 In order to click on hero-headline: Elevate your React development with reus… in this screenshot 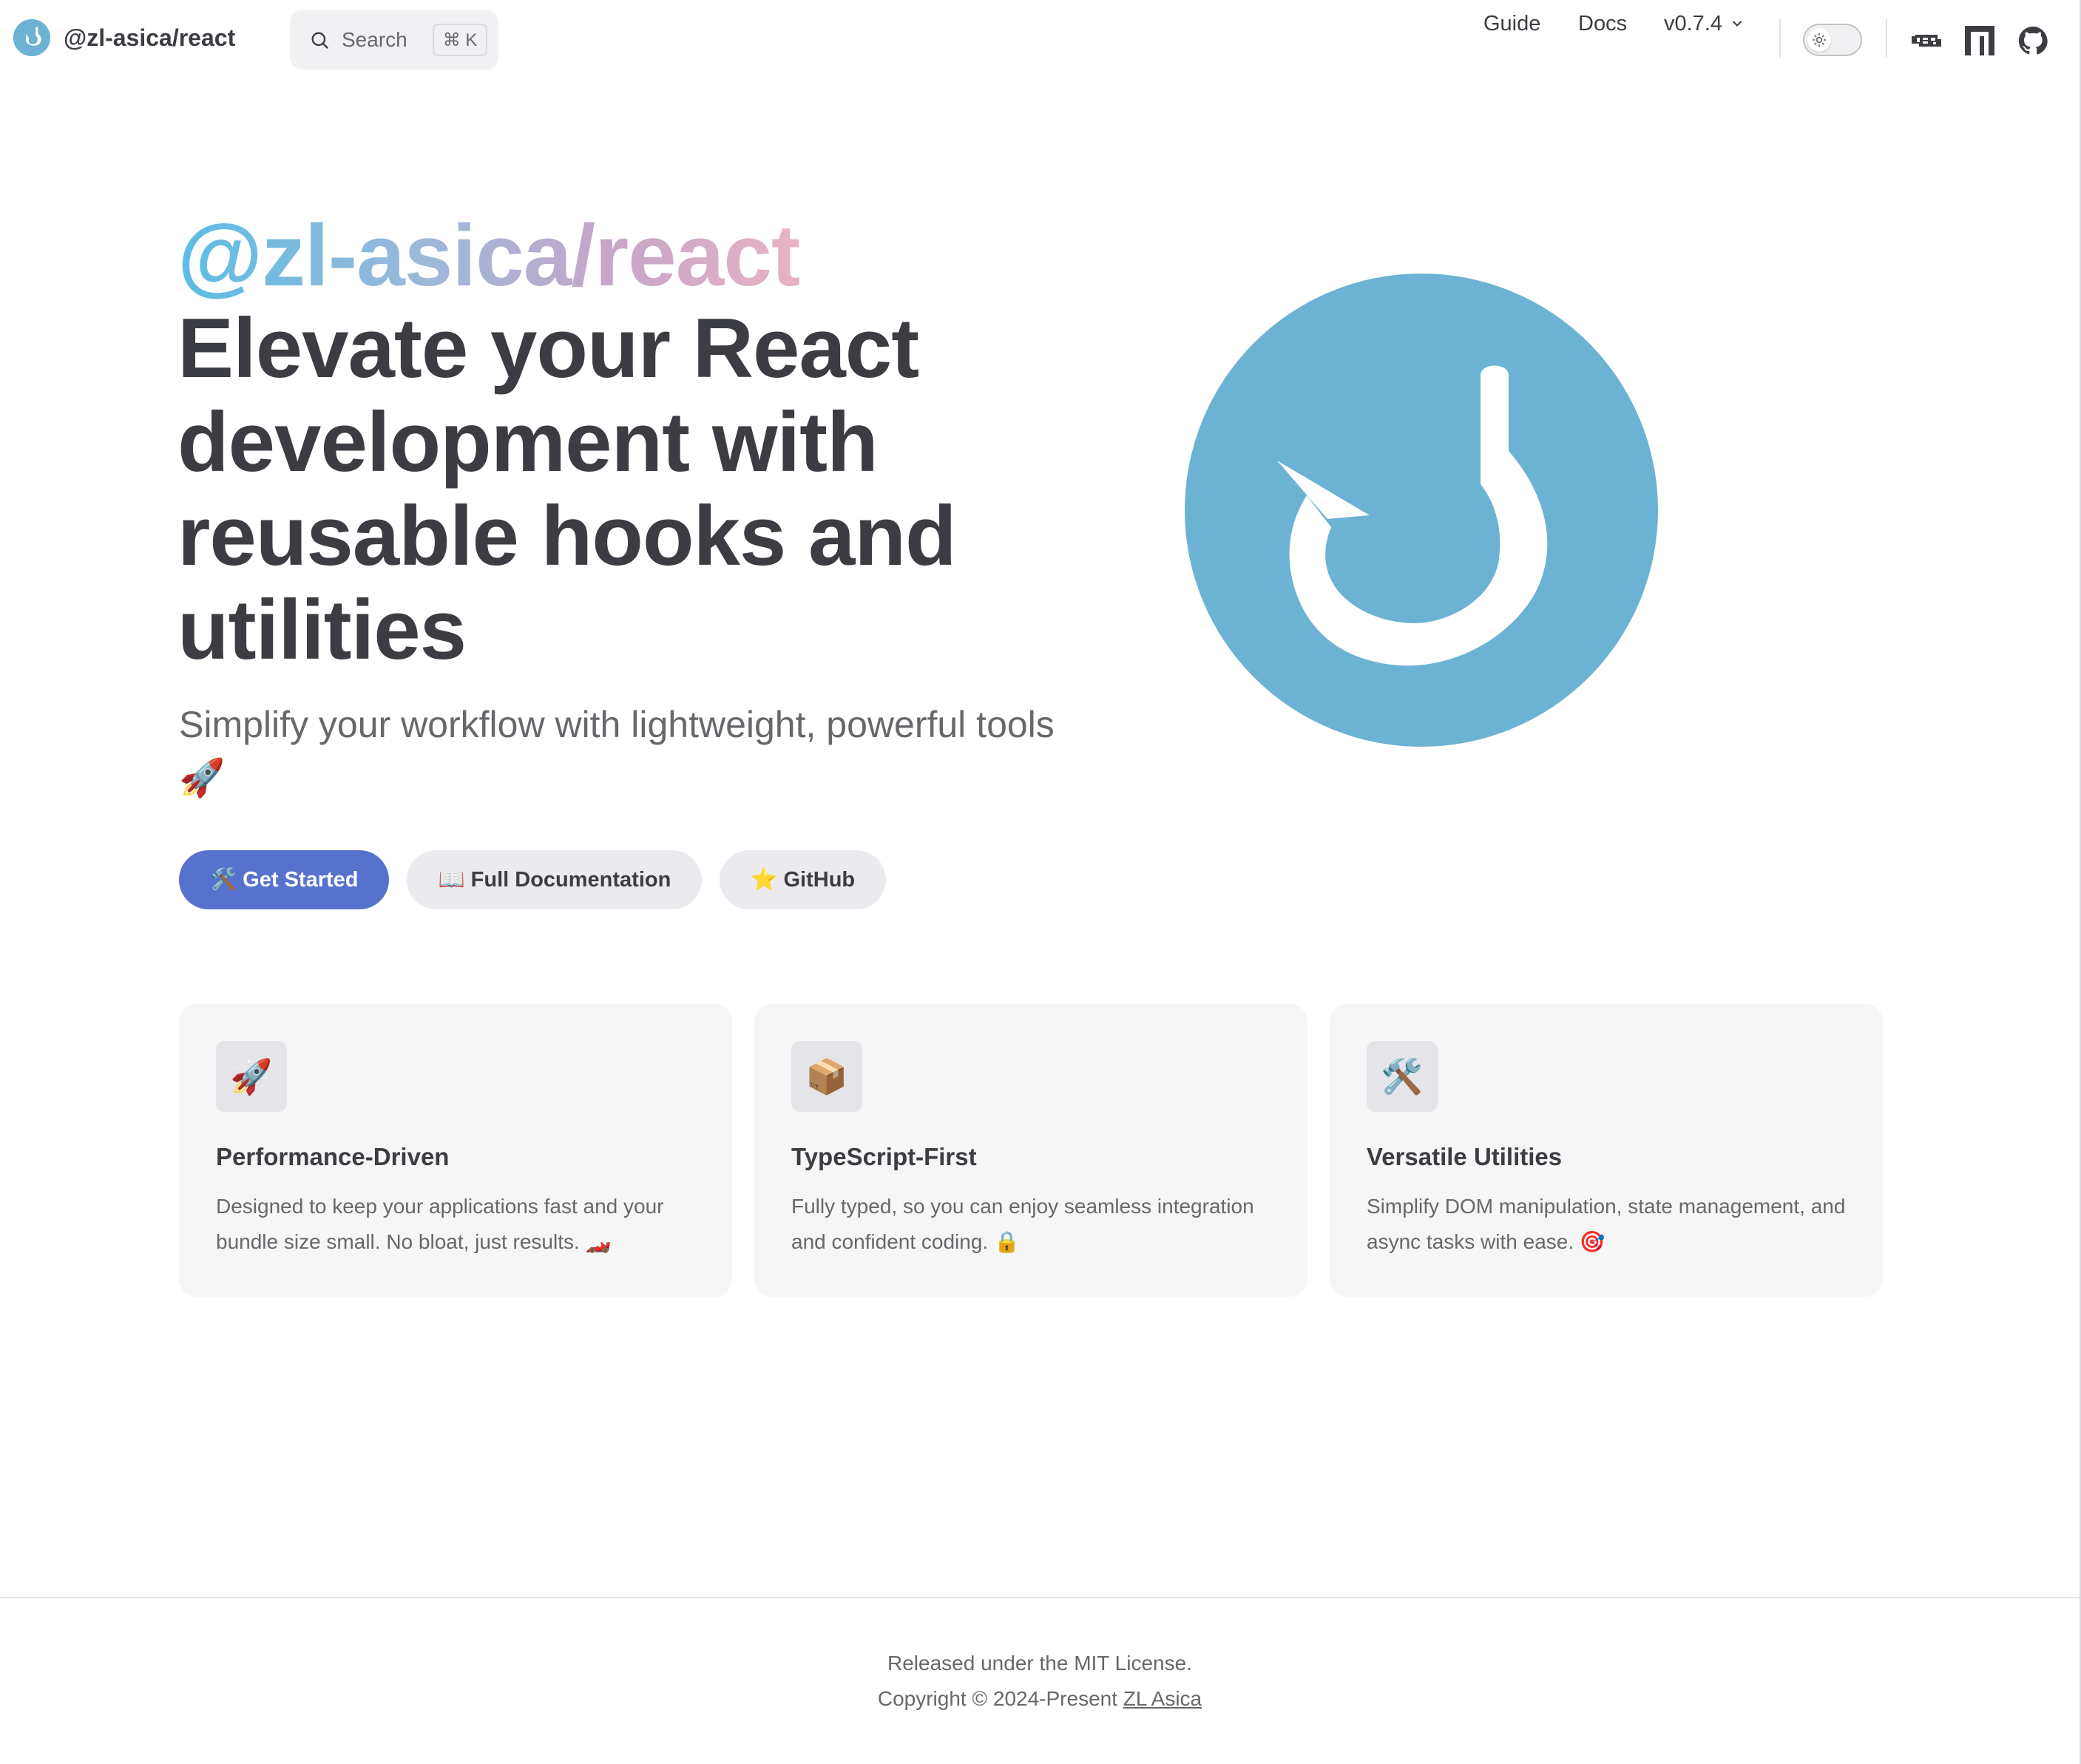, I will do `click(567, 490)`.